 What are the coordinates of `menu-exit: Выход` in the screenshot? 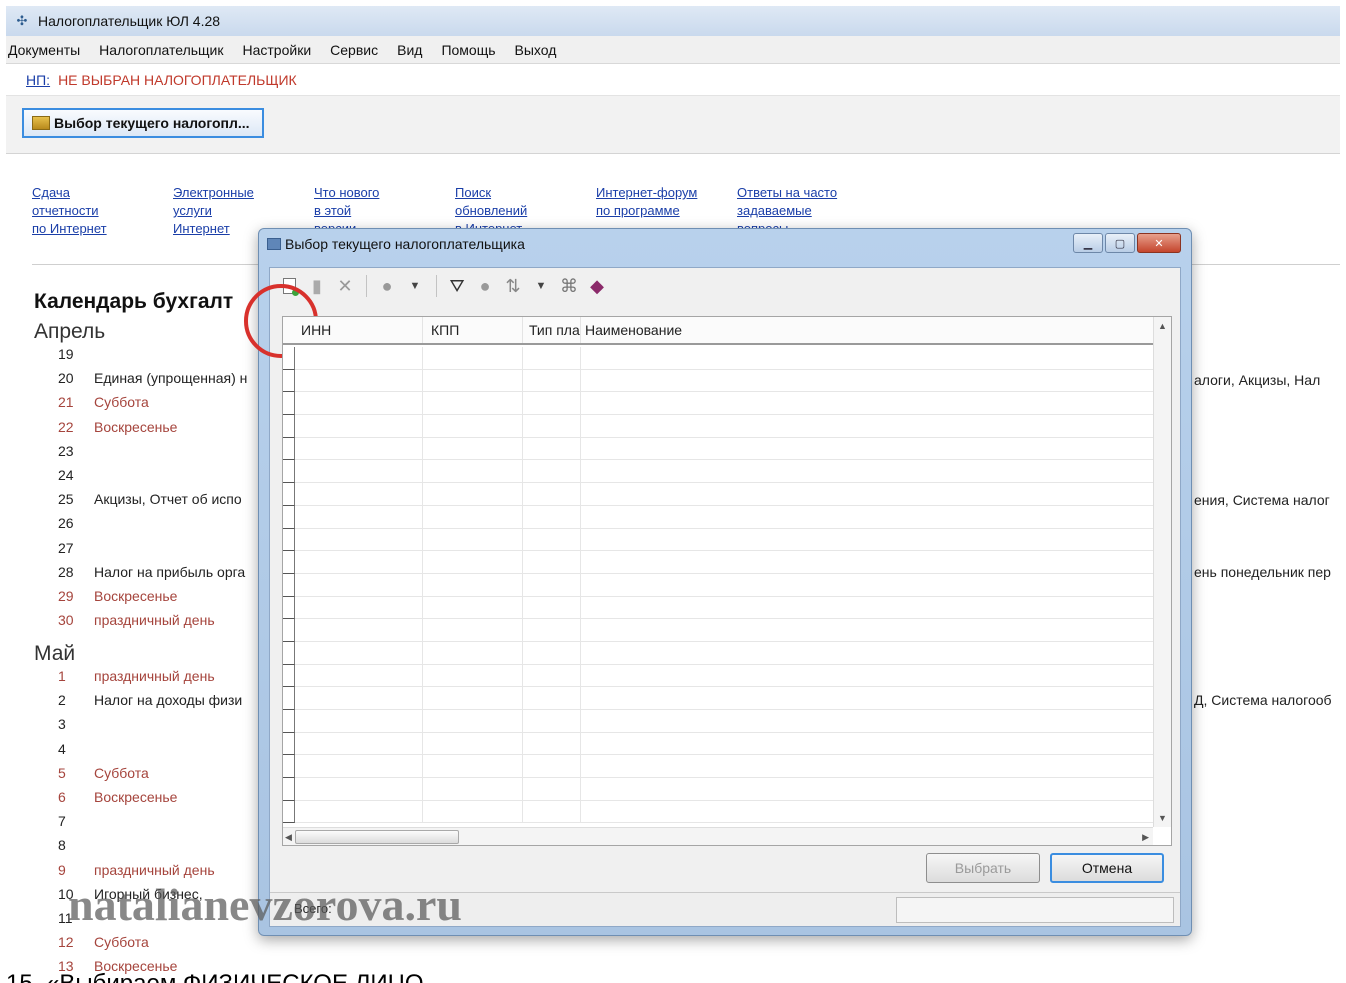 It's located at (536, 50).